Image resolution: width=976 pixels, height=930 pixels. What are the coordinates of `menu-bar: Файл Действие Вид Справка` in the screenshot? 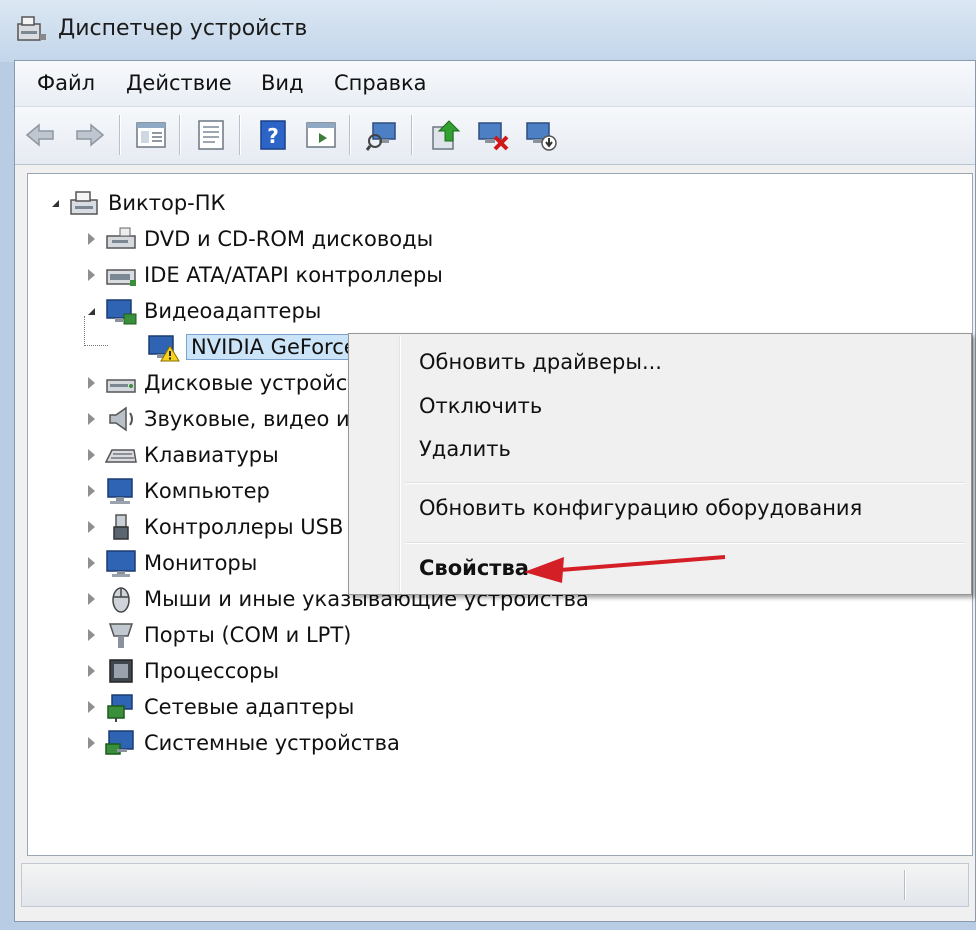 It's located at (495, 84).